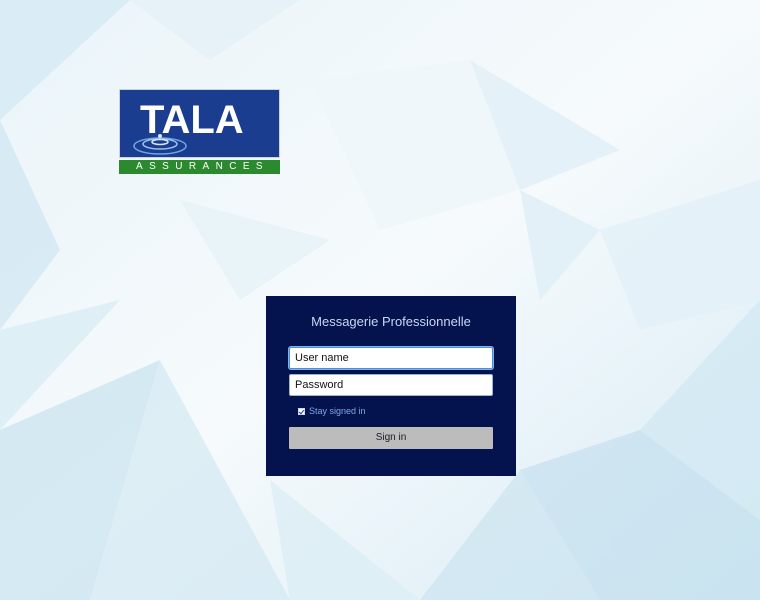  Describe the element at coordinates (337, 411) in the screenshot. I see `stay-signed-in-label: Stay signed in` at that location.